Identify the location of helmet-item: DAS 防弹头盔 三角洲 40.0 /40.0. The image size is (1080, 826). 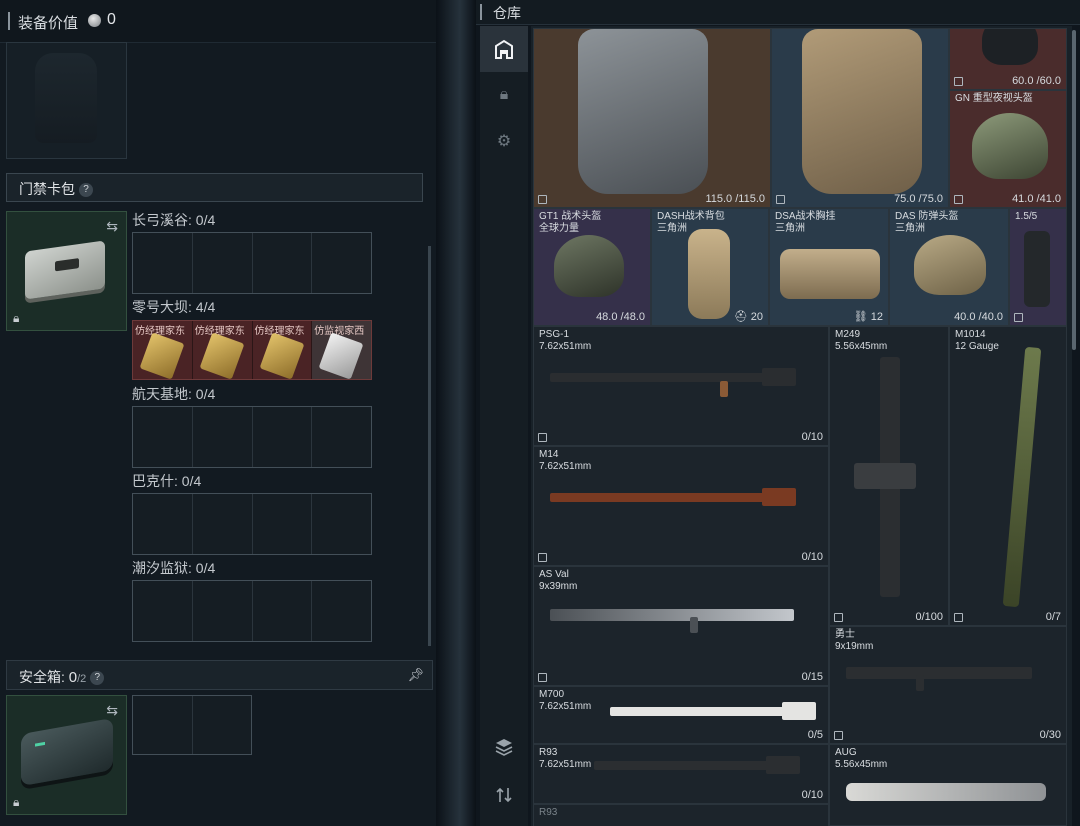
(949, 267).